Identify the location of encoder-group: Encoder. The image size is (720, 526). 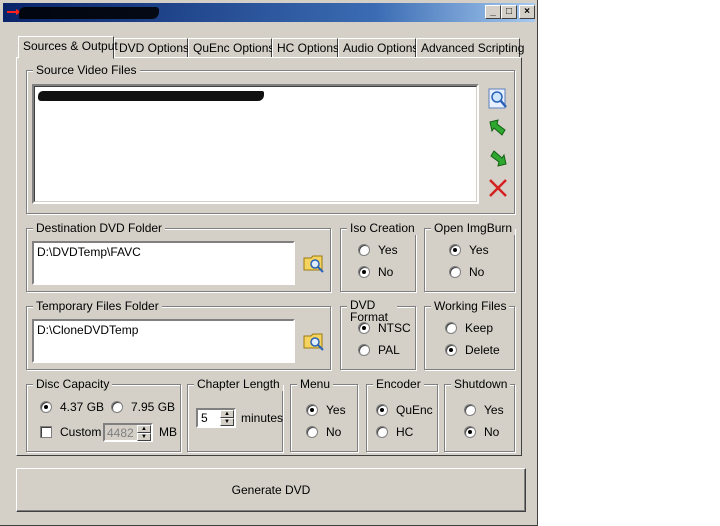
(402, 414).